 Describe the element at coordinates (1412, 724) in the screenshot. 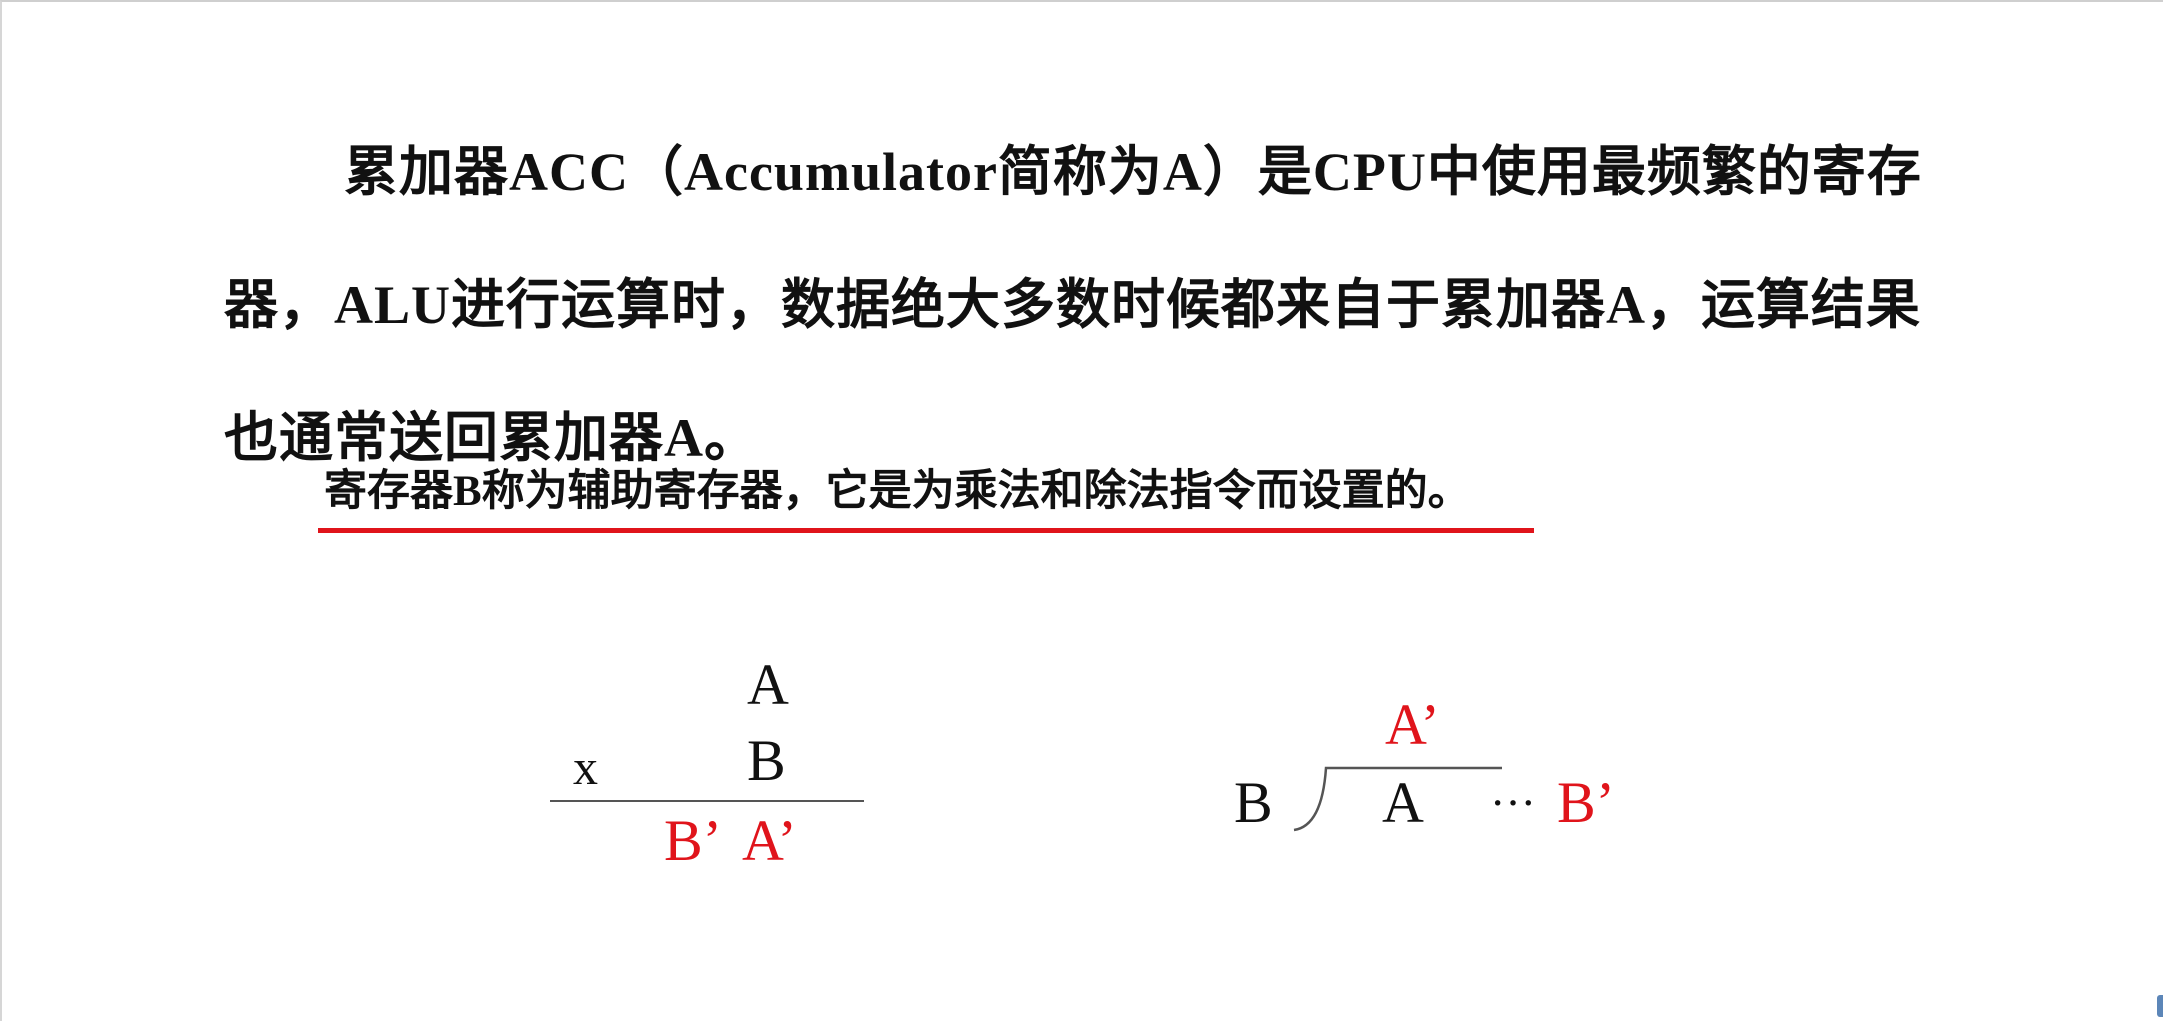

I see `quotient-label: A’` at that location.